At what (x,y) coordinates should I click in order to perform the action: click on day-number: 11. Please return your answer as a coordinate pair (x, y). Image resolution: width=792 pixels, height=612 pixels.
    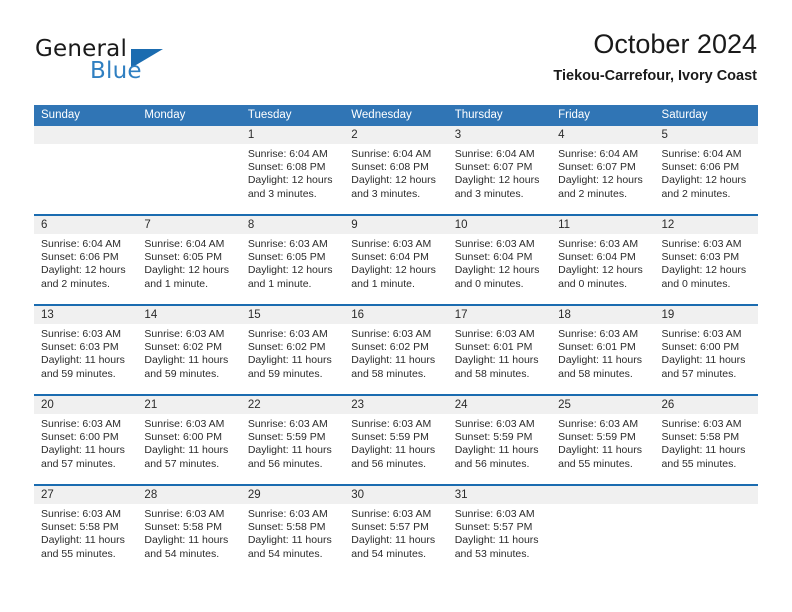
    Looking at the image, I should click on (603, 225).